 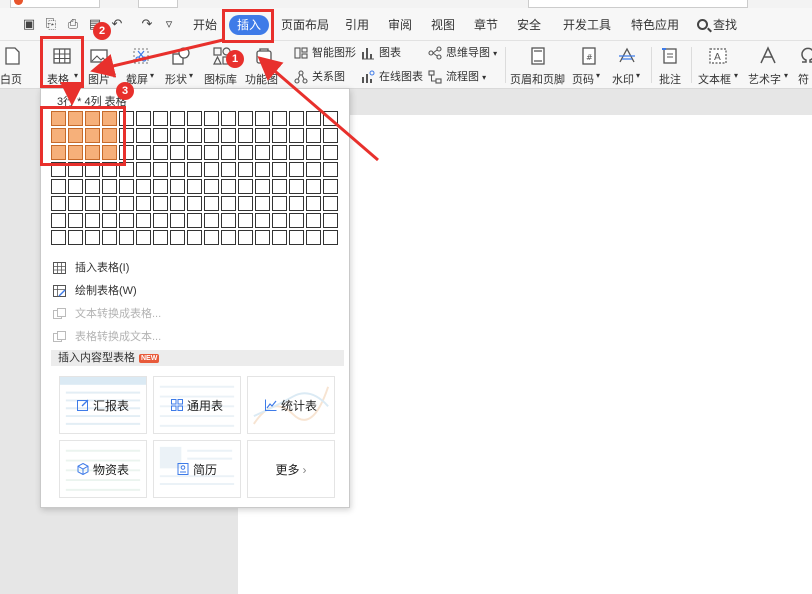 I want to click on redo-icon: ↷, so click(x=147, y=24).